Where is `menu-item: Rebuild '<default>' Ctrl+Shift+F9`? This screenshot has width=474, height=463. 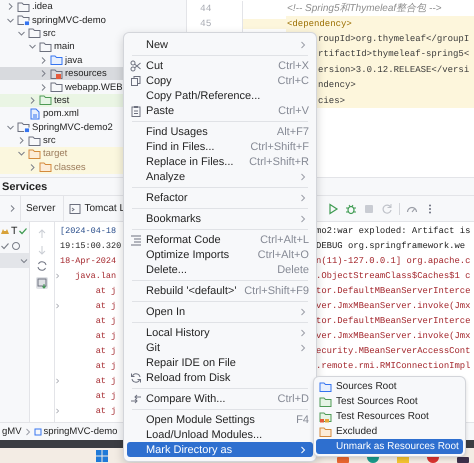
menu-item: Rebuild '<default>' Ctrl+Shift+F9 is located at coordinates (220, 290).